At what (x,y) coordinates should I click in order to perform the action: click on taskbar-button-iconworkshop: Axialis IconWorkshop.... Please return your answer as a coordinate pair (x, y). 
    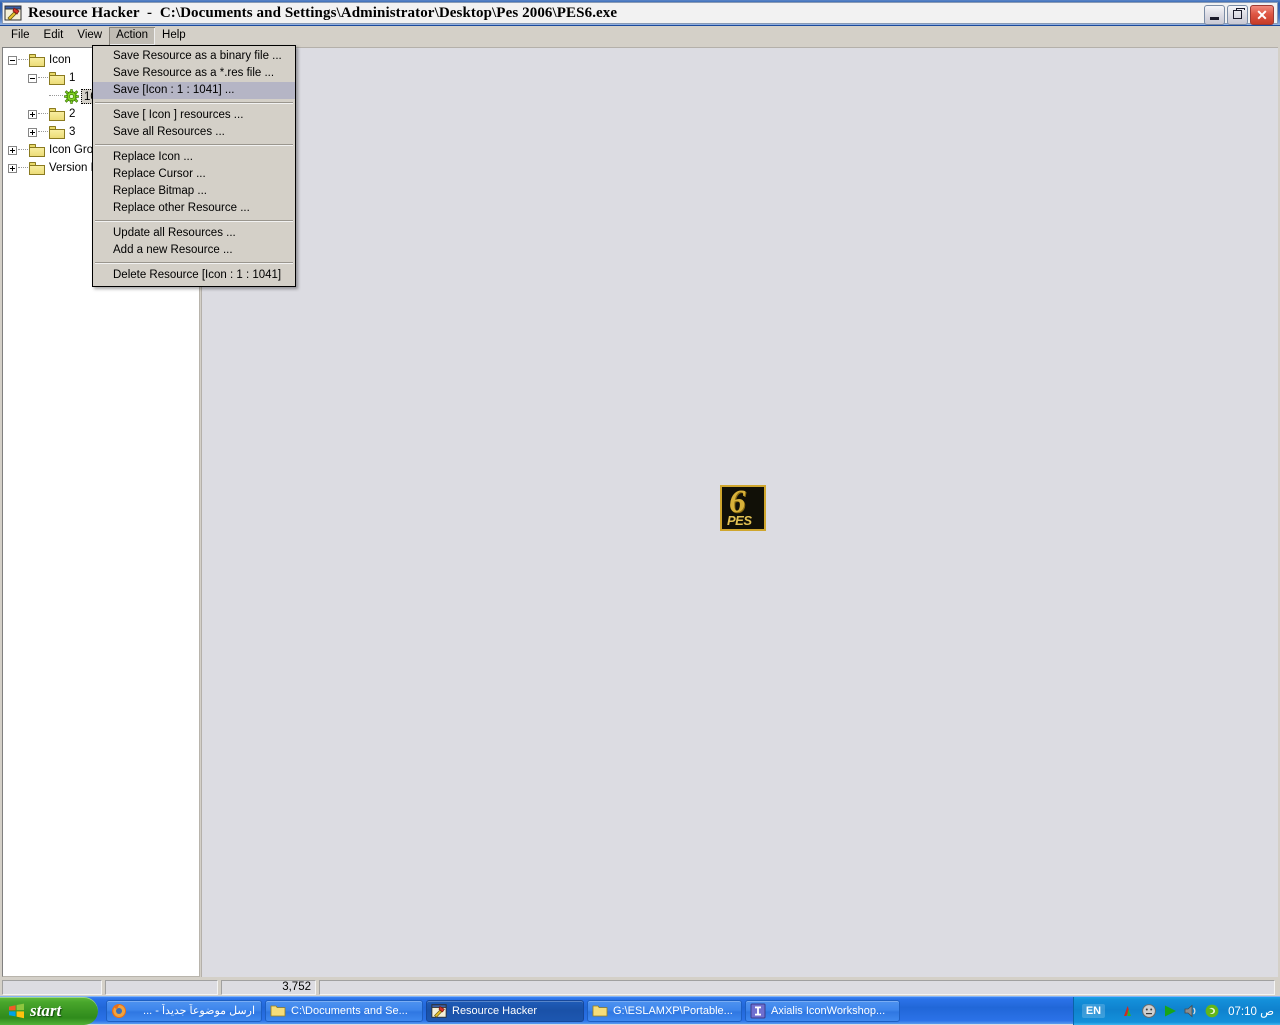
    Looking at the image, I should click on (822, 1010).